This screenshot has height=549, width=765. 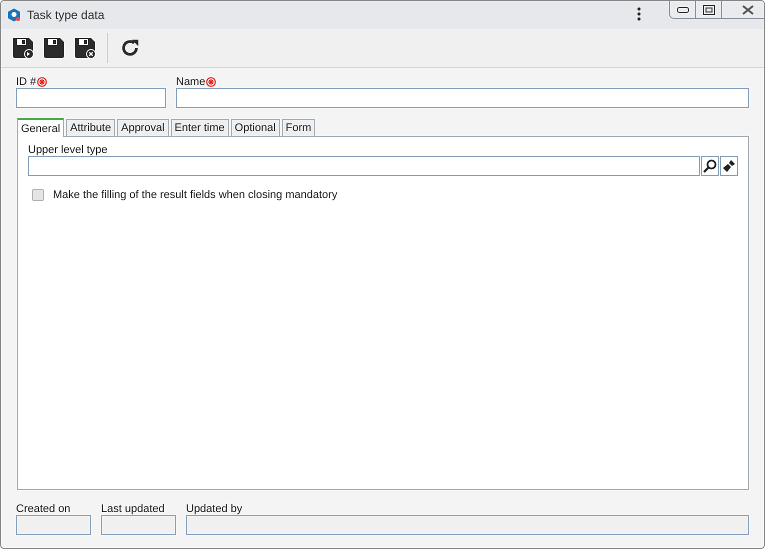 I want to click on minimize-icon, so click(x=682, y=9).